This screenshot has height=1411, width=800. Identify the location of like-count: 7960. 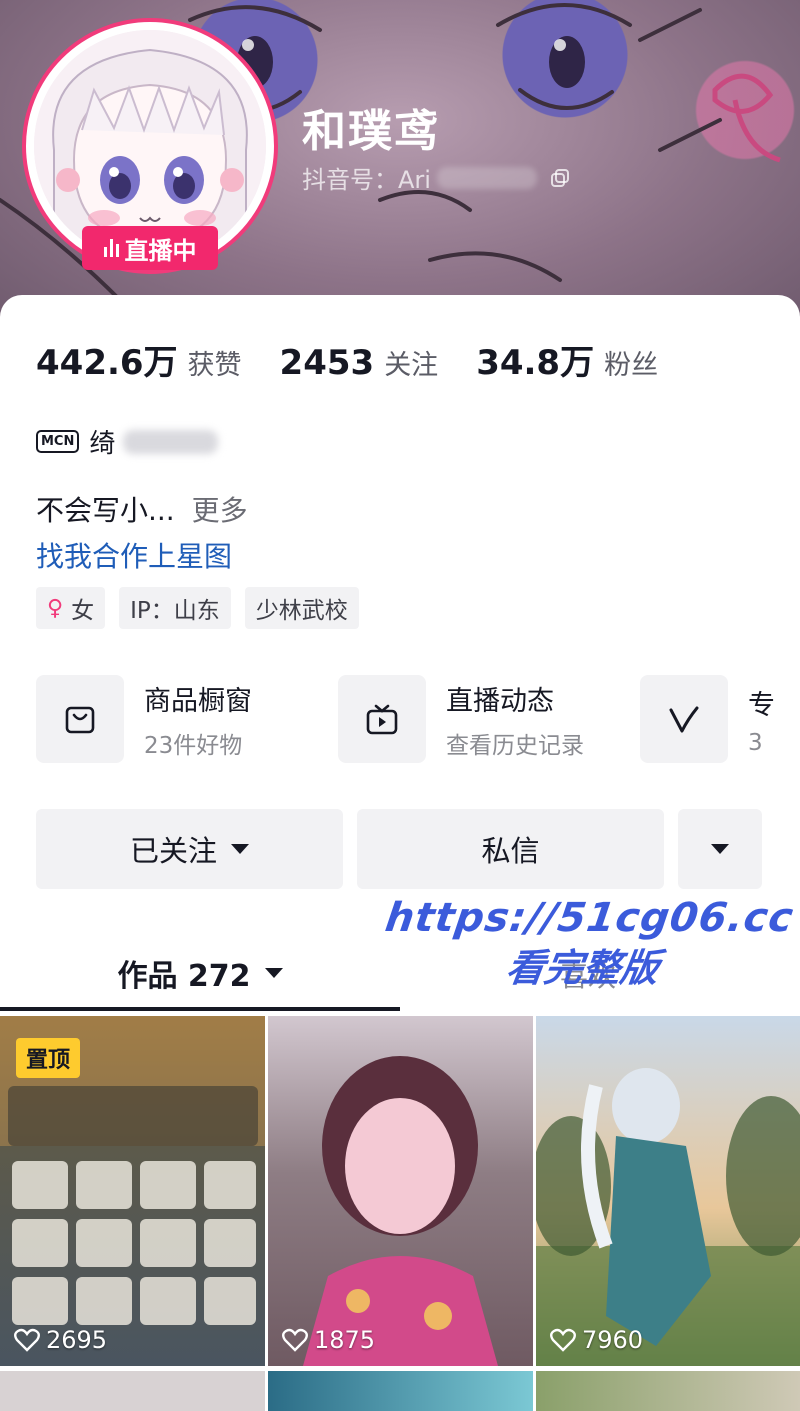
(596, 1340).